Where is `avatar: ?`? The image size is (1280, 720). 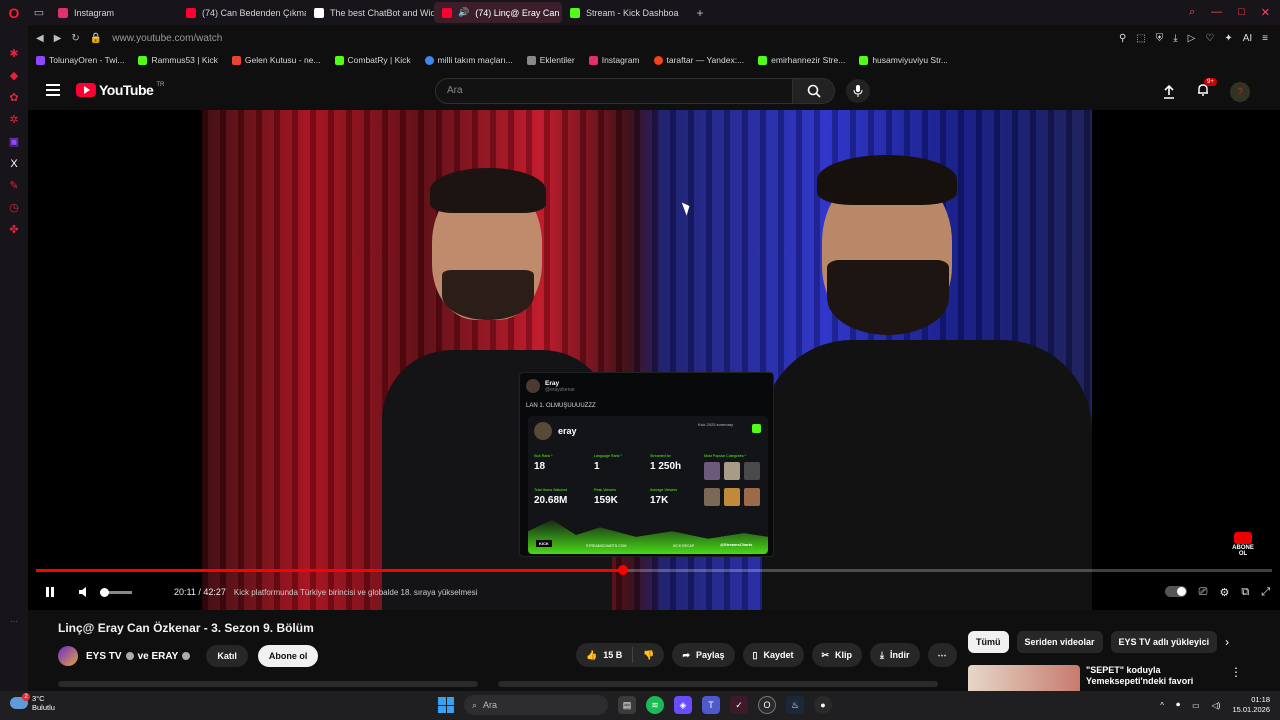 avatar: ? is located at coordinates (1240, 92).